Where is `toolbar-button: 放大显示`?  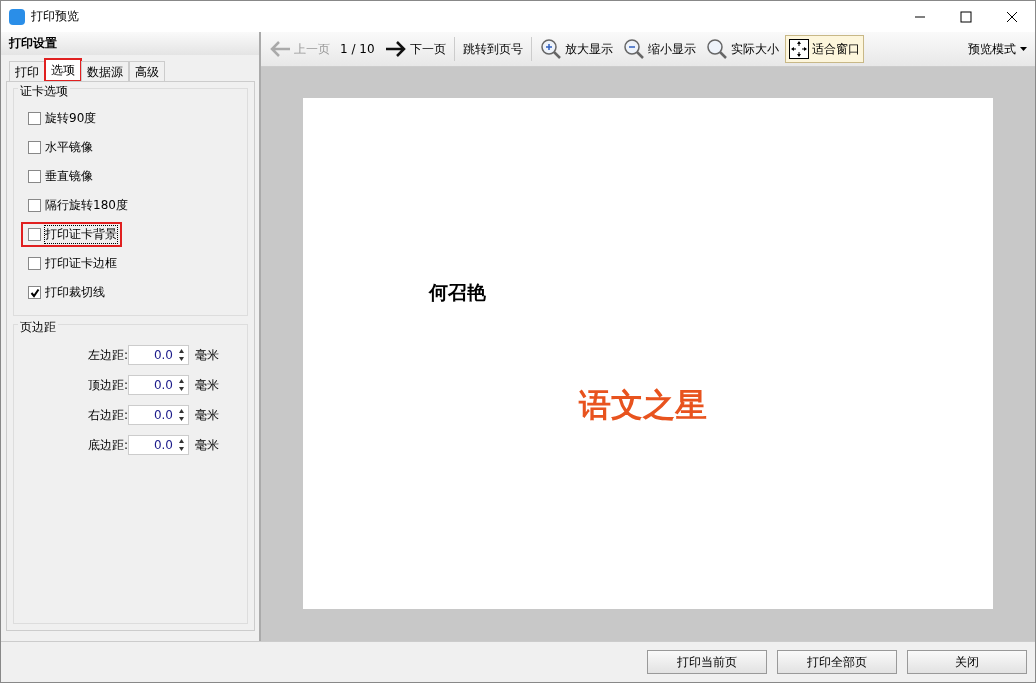 toolbar-button: 放大显示 is located at coordinates (576, 49).